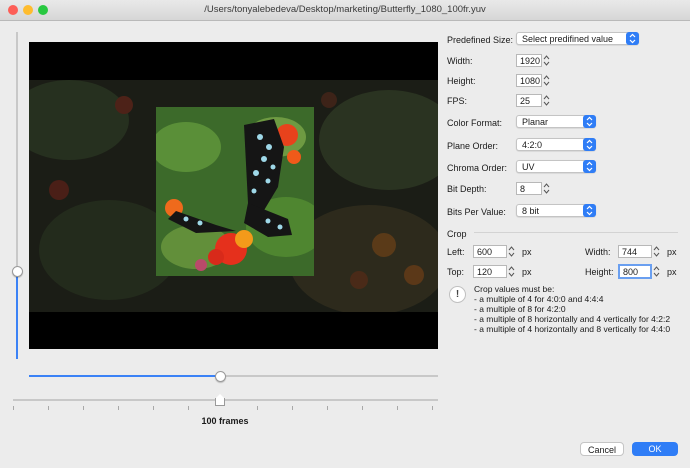  I want to click on bit-depth-value: 8, so click(523, 189).